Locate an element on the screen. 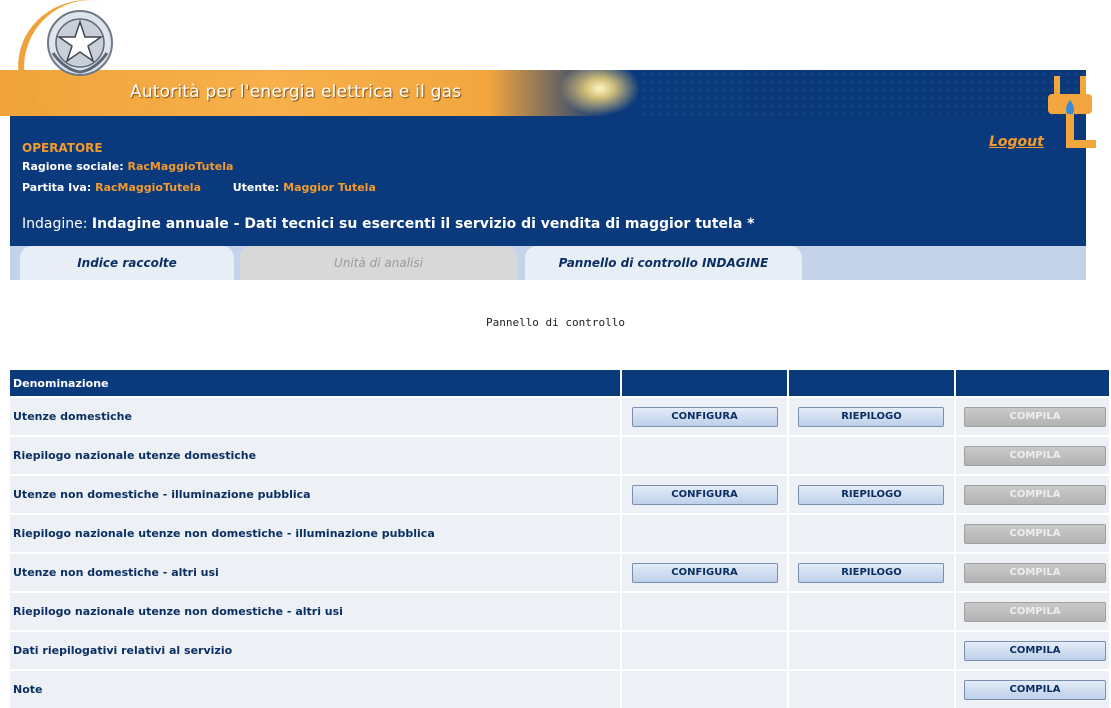 The height and width of the screenshot is (708, 1111). table-header-row: Denominazione is located at coordinates (560, 383).